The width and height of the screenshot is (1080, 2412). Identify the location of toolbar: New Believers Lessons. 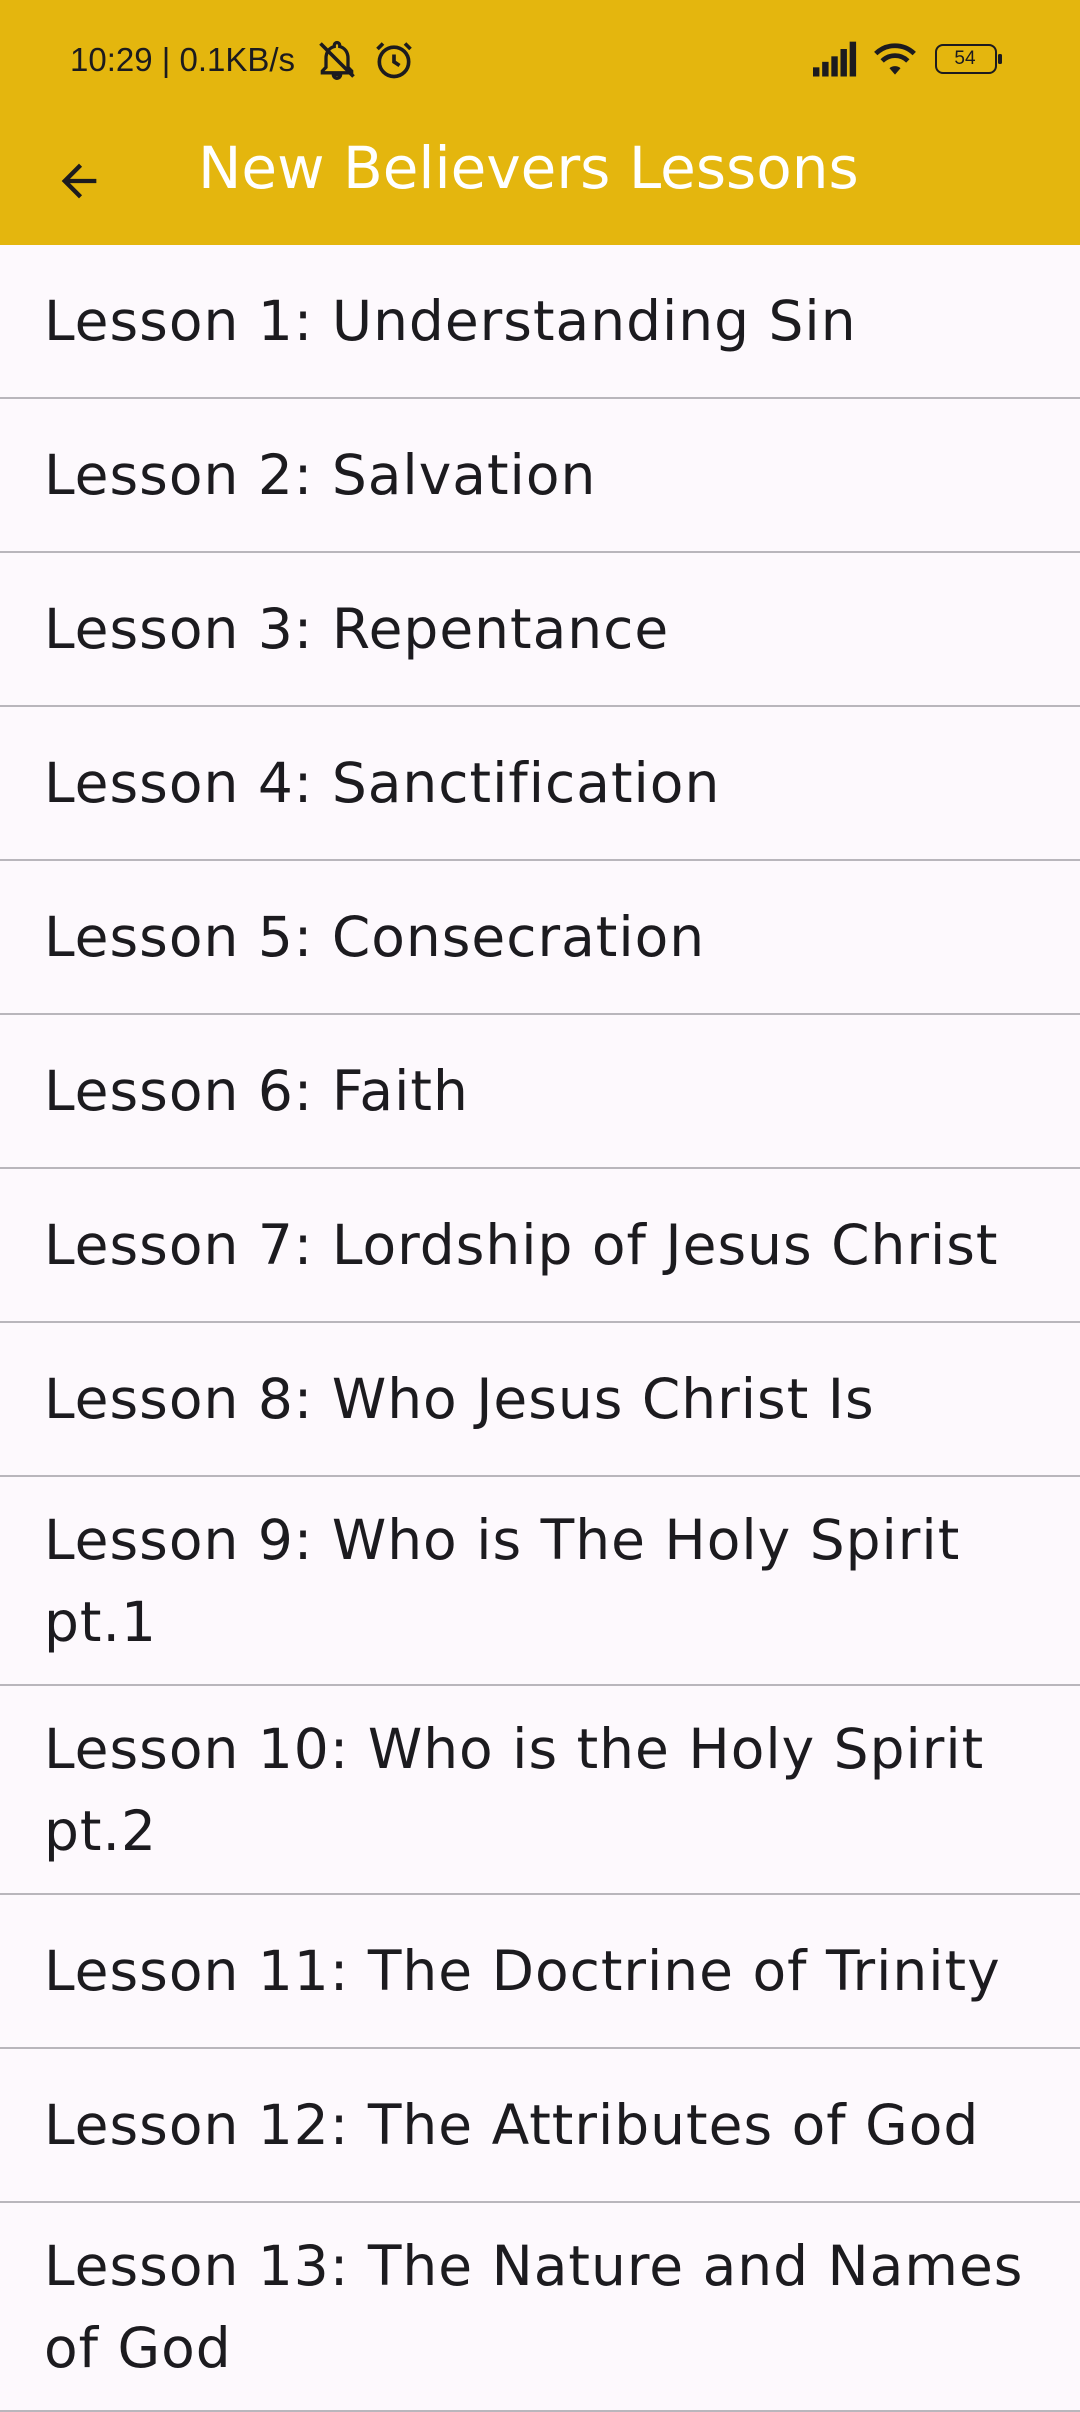
(540, 181).